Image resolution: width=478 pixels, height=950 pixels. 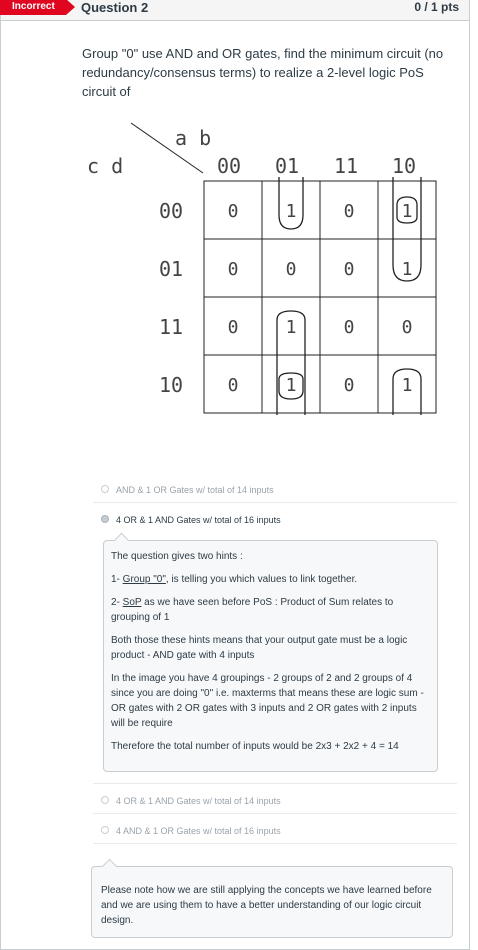 What do you see at coordinates (171, 211) in the screenshot?
I see `kmap-row-label: 00` at bounding box center [171, 211].